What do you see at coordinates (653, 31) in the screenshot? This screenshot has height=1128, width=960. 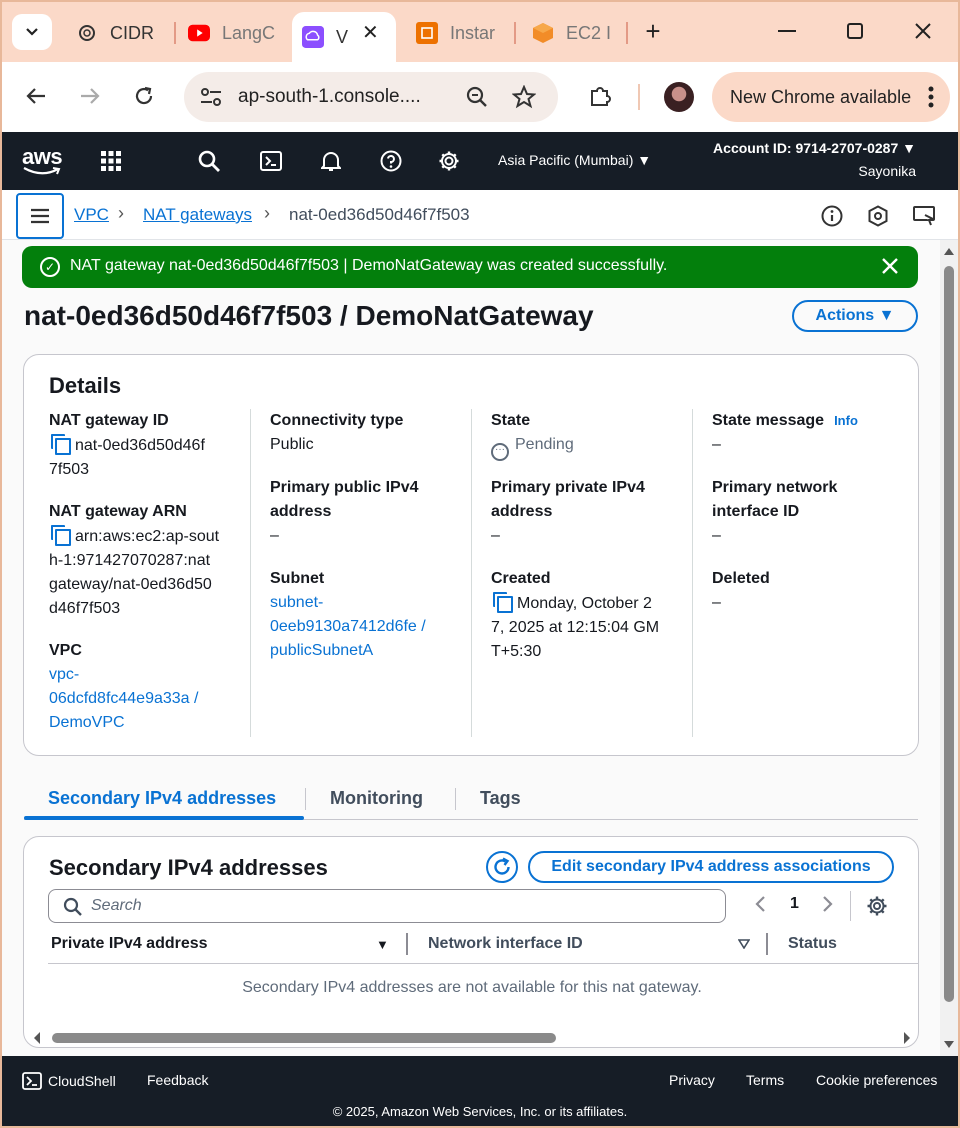 I see `new-tab-button: +` at bounding box center [653, 31].